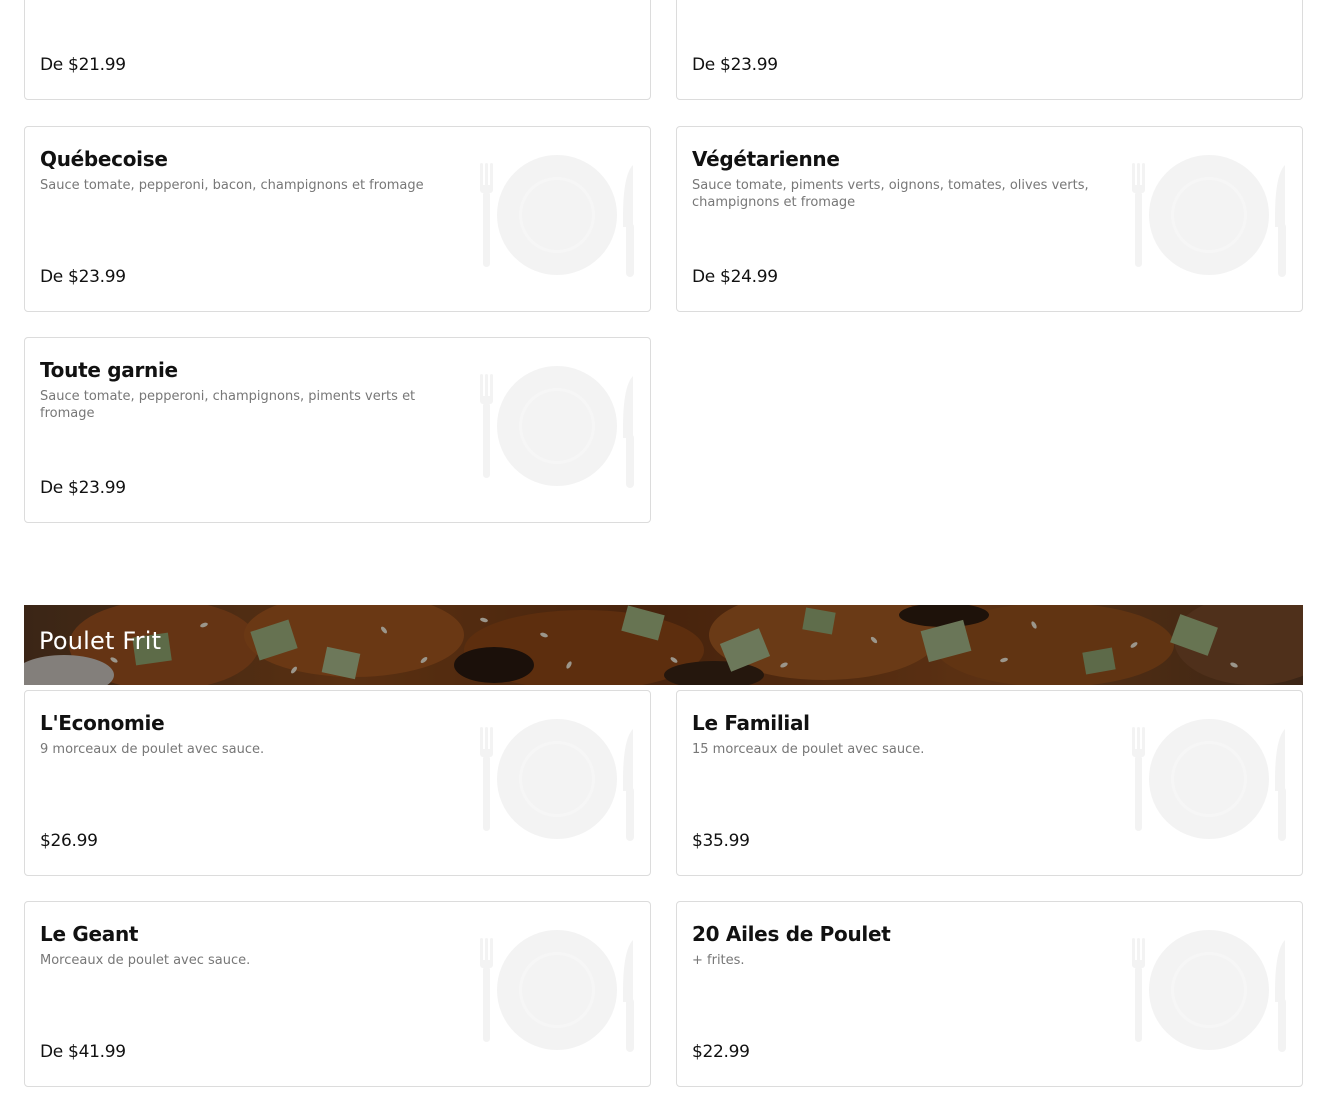  What do you see at coordinates (83, 65) in the screenshot?
I see `menu-item-price: De $21.99` at bounding box center [83, 65].